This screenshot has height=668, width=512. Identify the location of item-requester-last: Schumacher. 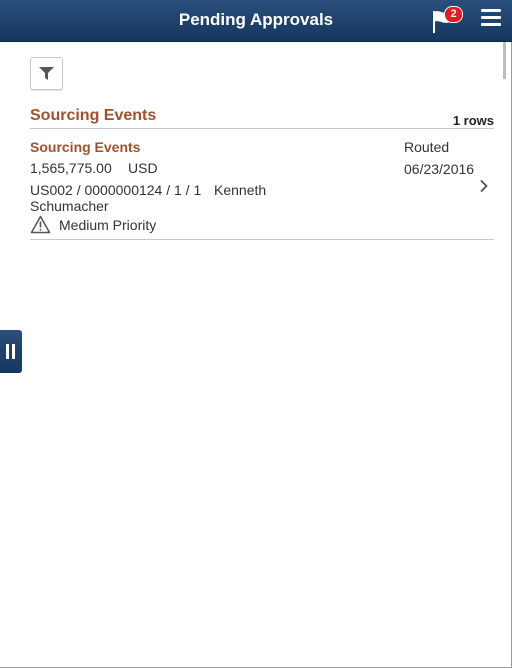
(69, 206).